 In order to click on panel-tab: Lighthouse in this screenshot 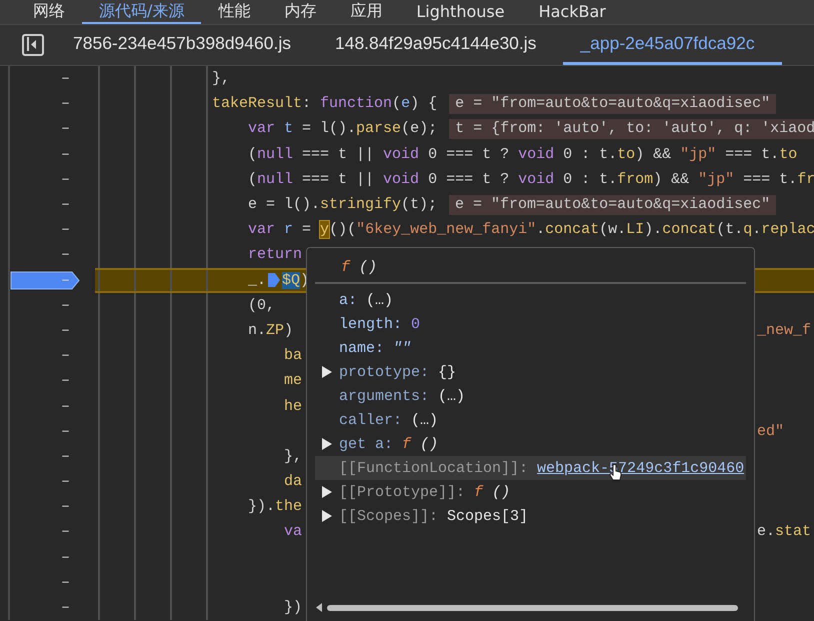, I will do `click(460, 12)`.